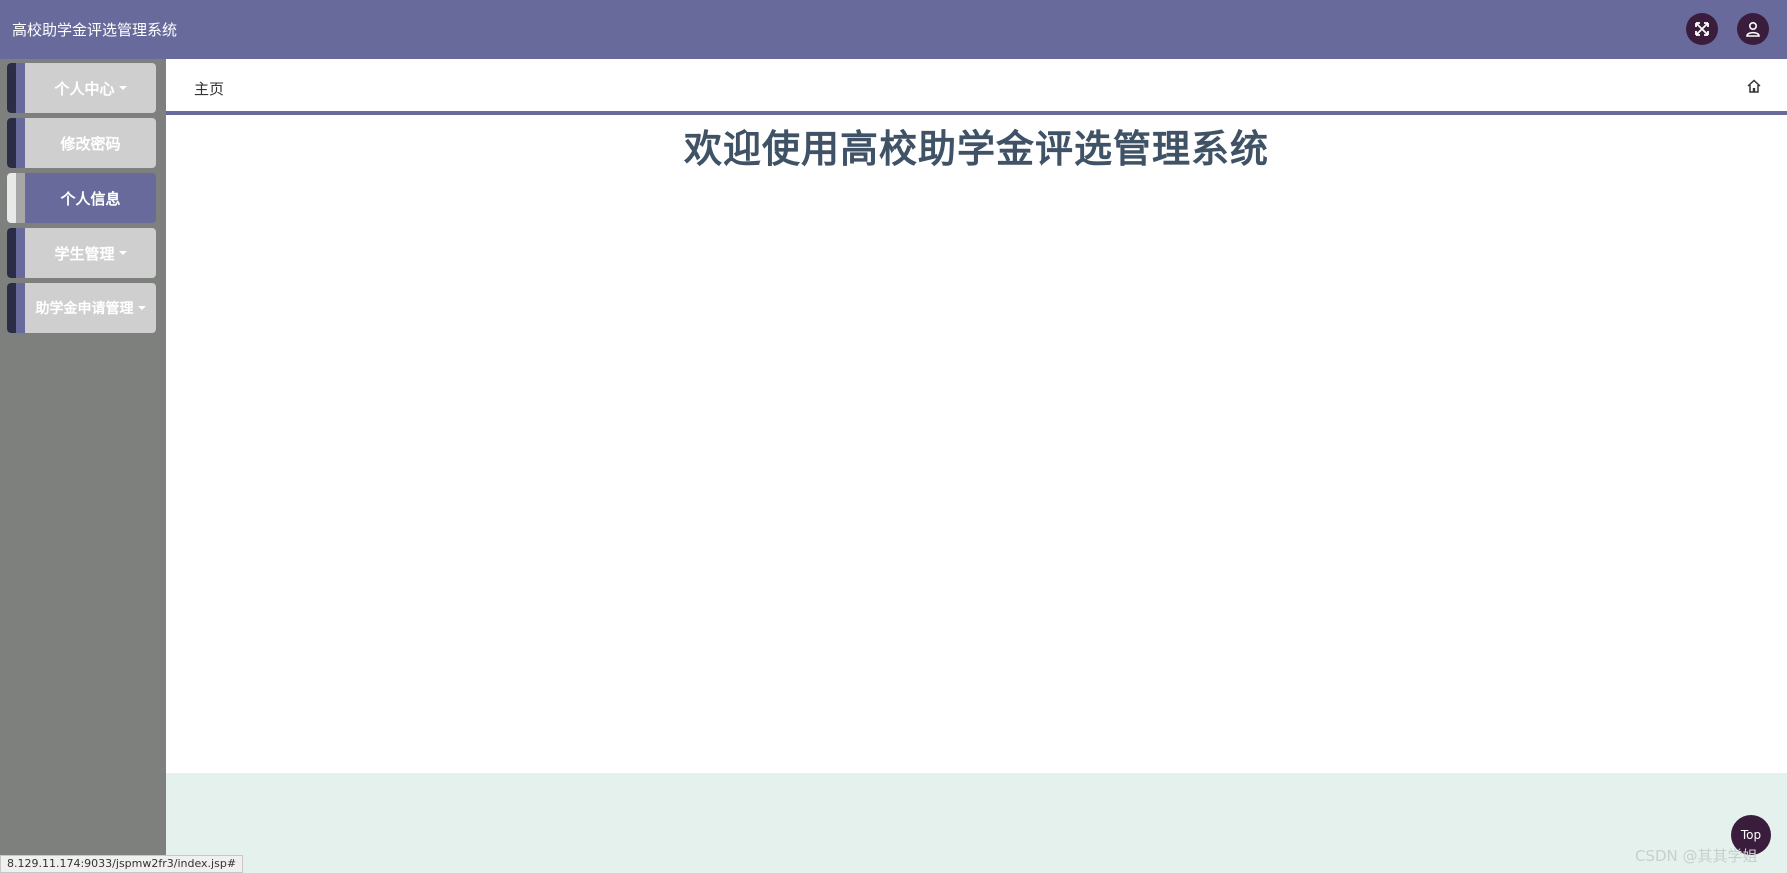 The image size is (1787, 873). I want to click on sidebar-item-student-management: 学生管理, so click(81, 253).